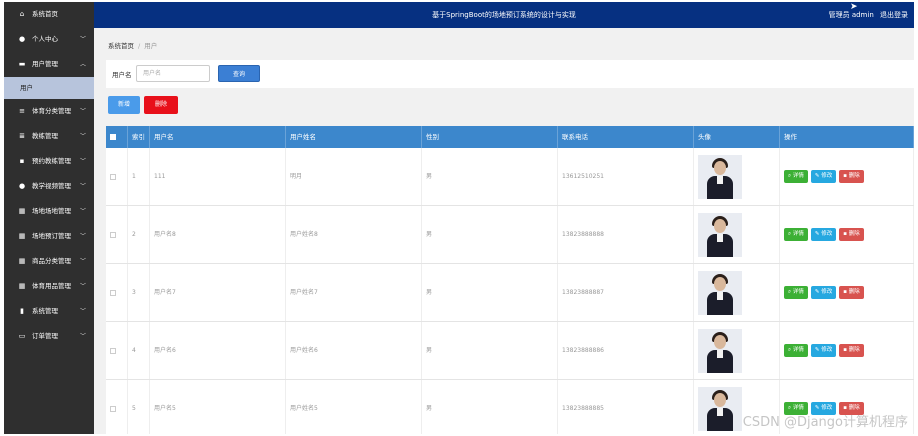  What do you see at coordinates (626, 137) in the screenshot?
I see `column-header: 联系电话` at bounding box center [626, 137].